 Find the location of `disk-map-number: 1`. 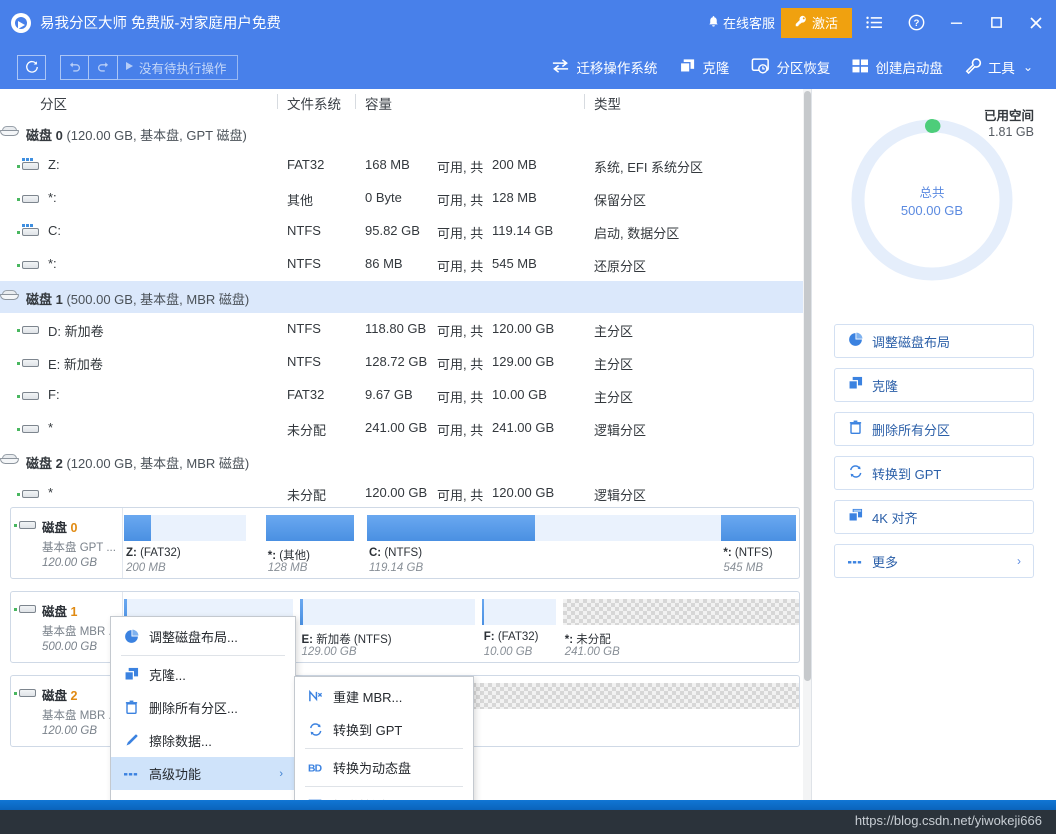

disk-map-number: 1 is located at coordinates (74, 612).